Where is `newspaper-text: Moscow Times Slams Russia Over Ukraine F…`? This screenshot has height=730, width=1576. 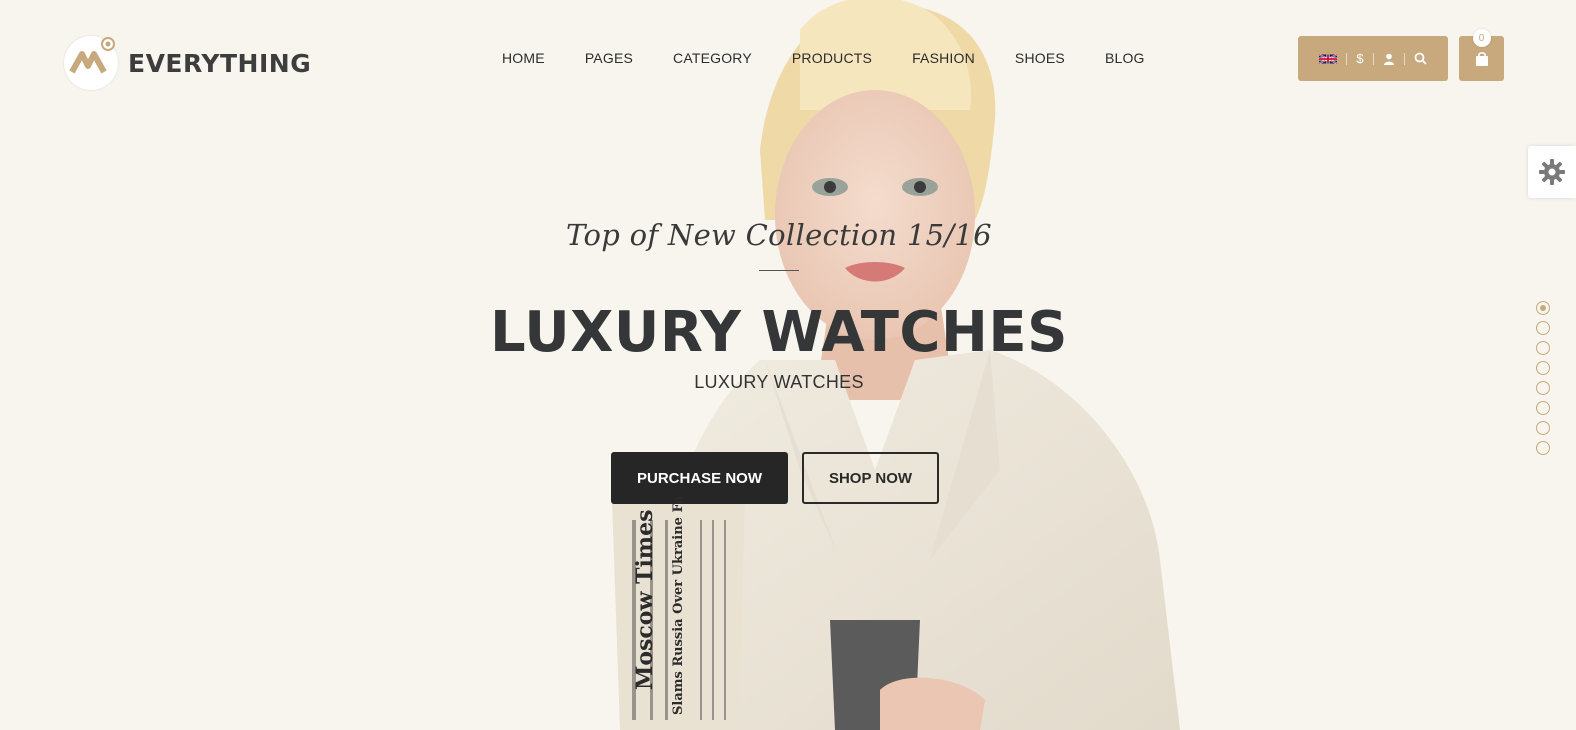 newspaper-text: Moscow Times Slams Russia Over Ukraine F… is located at coordinates (659, 605).